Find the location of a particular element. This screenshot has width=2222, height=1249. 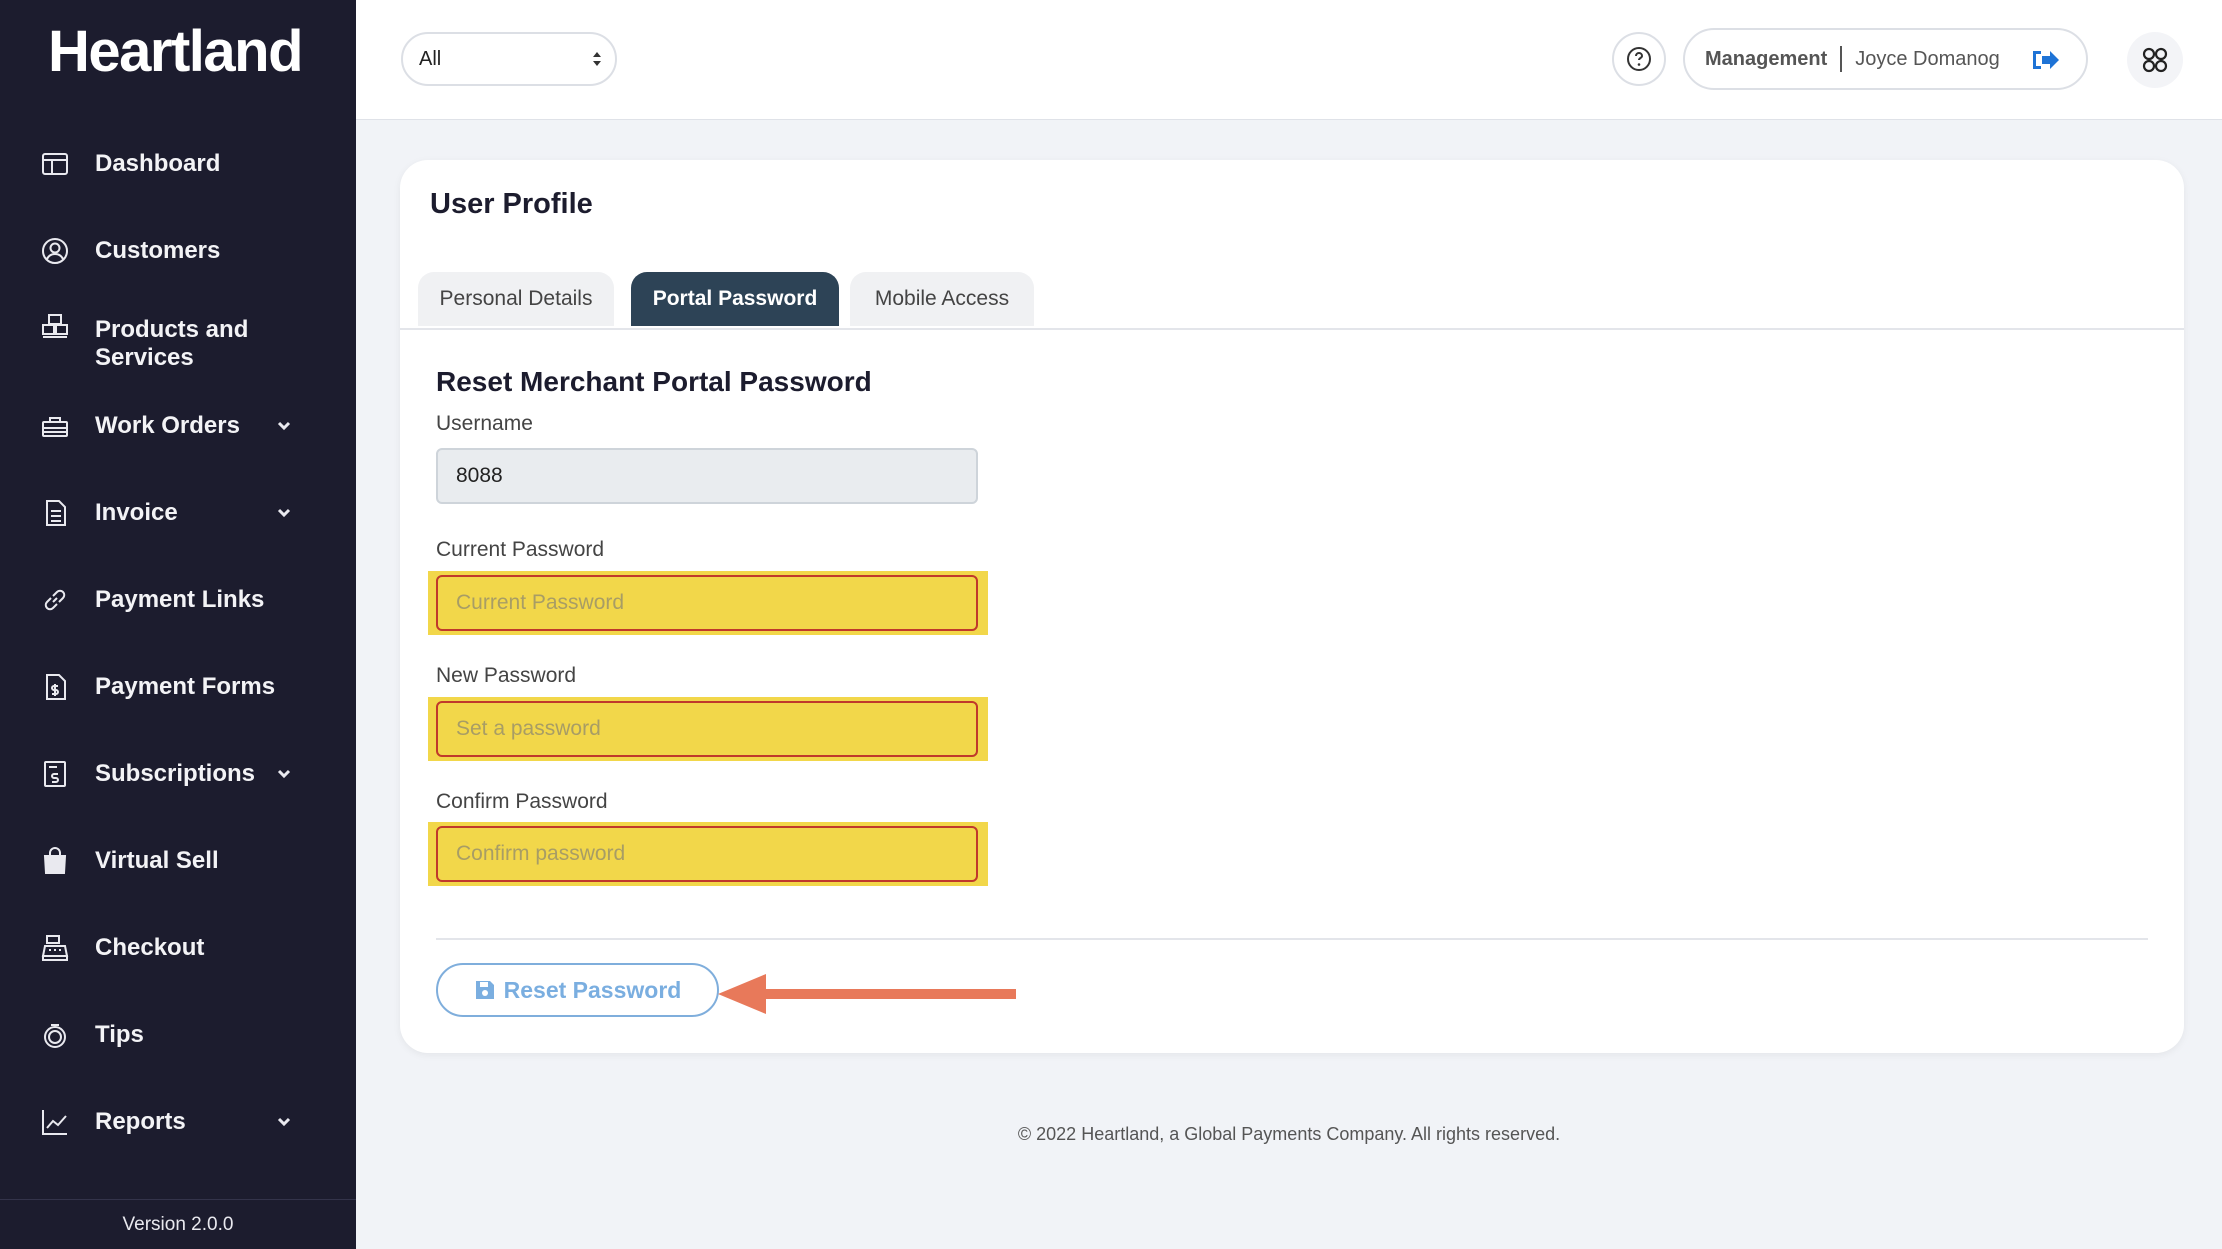

sidebar-item-label: Payment Links is located at coordinates (180, 599).